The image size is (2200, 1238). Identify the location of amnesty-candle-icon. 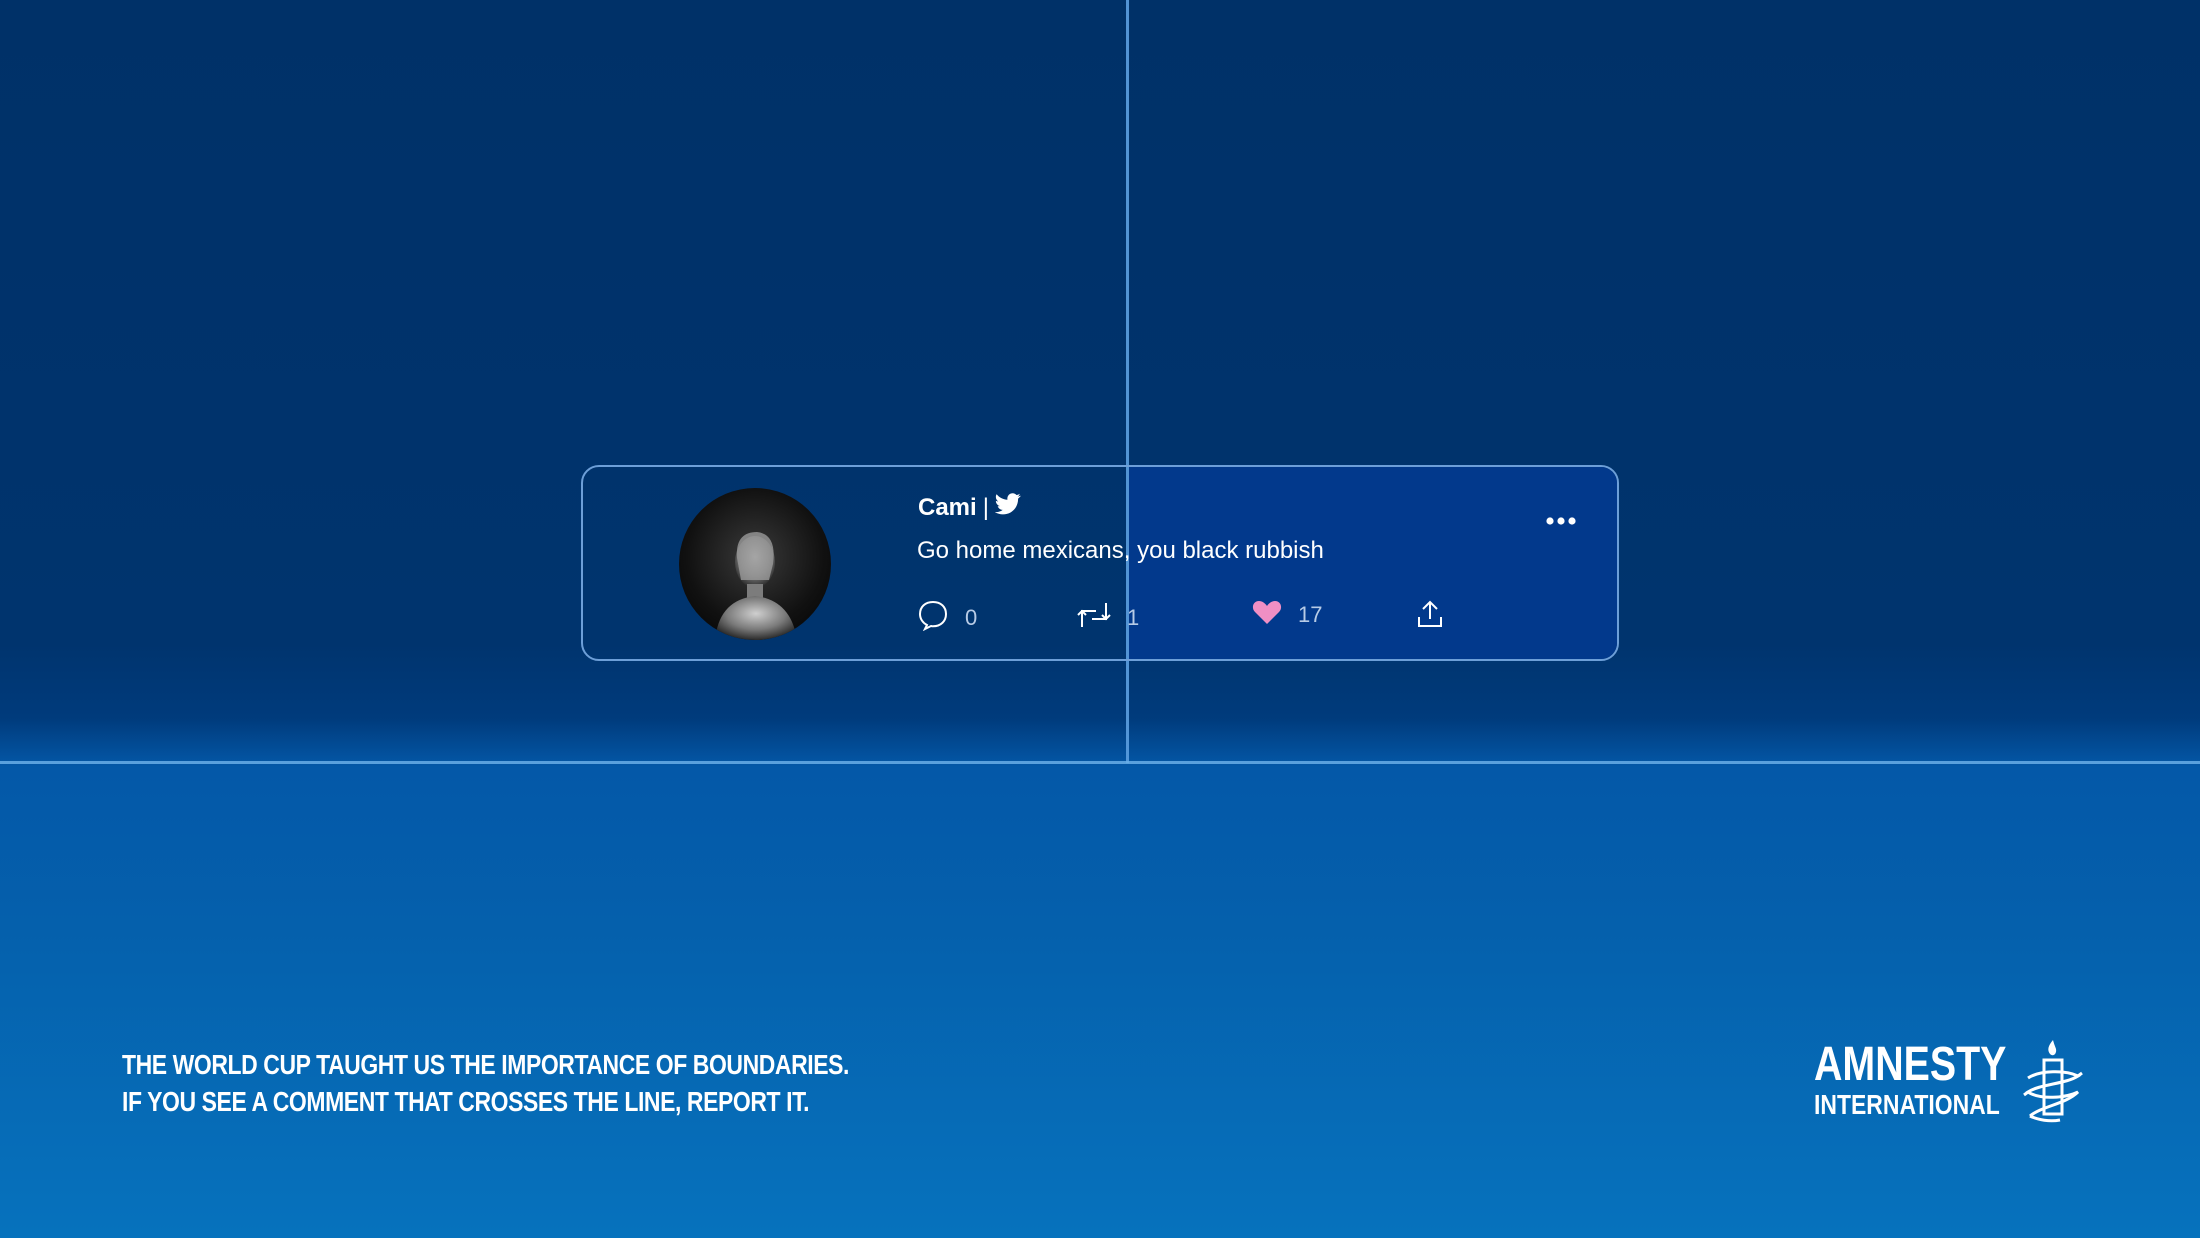
(2053, 1082).